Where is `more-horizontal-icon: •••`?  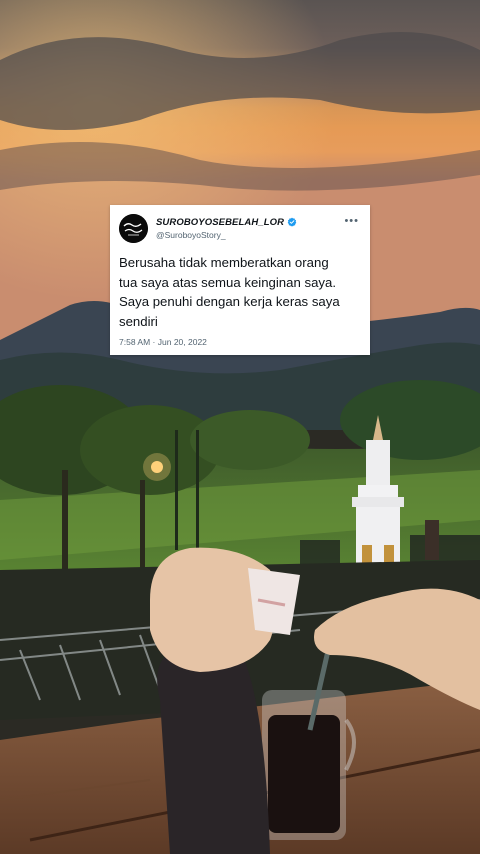
more-horizontal-icon: ••• is located at coordinates (351, 221).